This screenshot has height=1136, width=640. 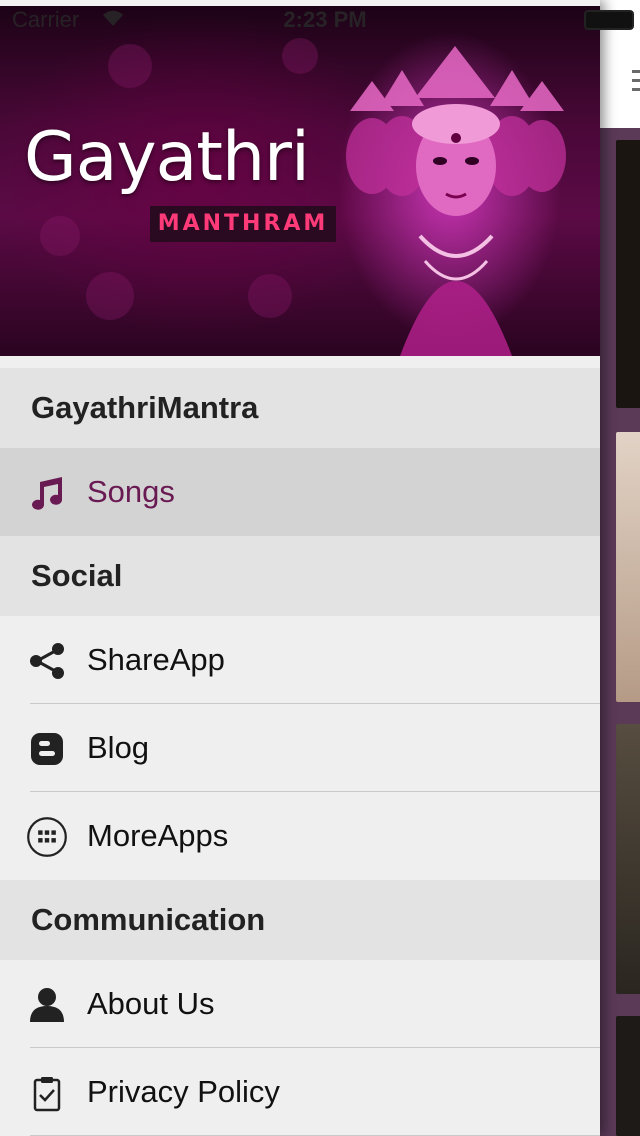 I want to click on menu-item-songs: Songs, so click(x=300, y=492).